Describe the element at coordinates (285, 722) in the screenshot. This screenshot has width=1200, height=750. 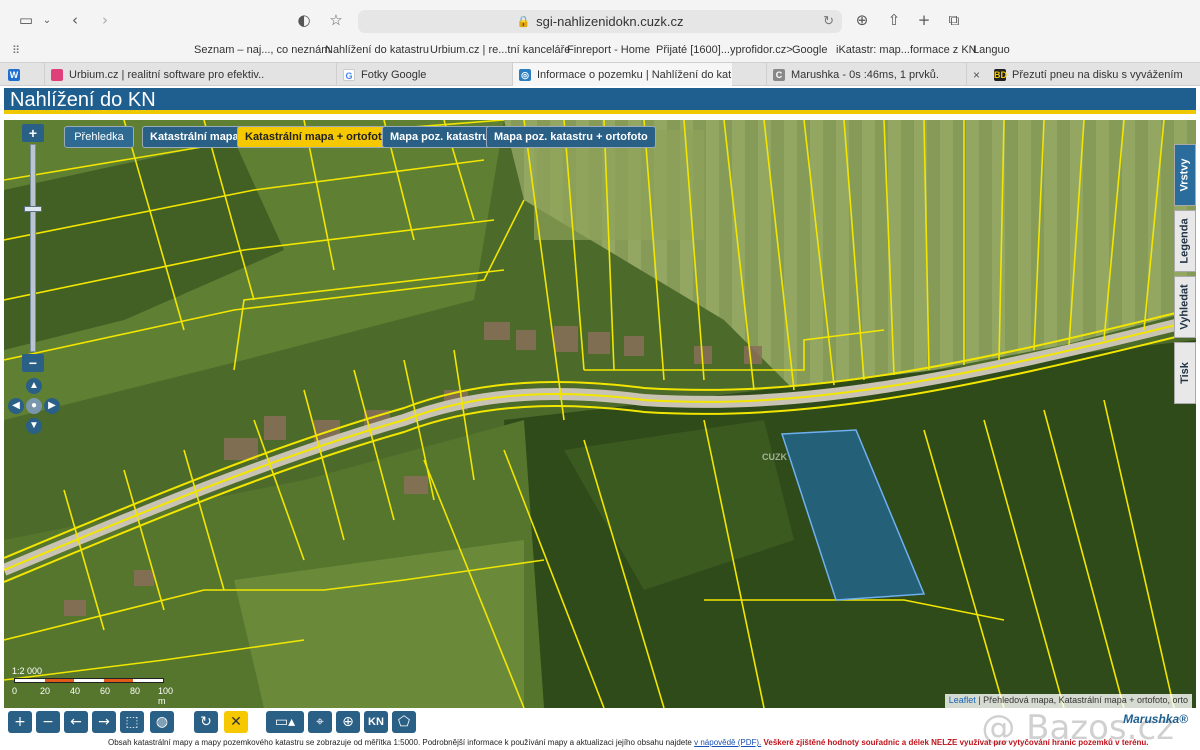
I see `measure-tool-icon: ▭▴` at that location.